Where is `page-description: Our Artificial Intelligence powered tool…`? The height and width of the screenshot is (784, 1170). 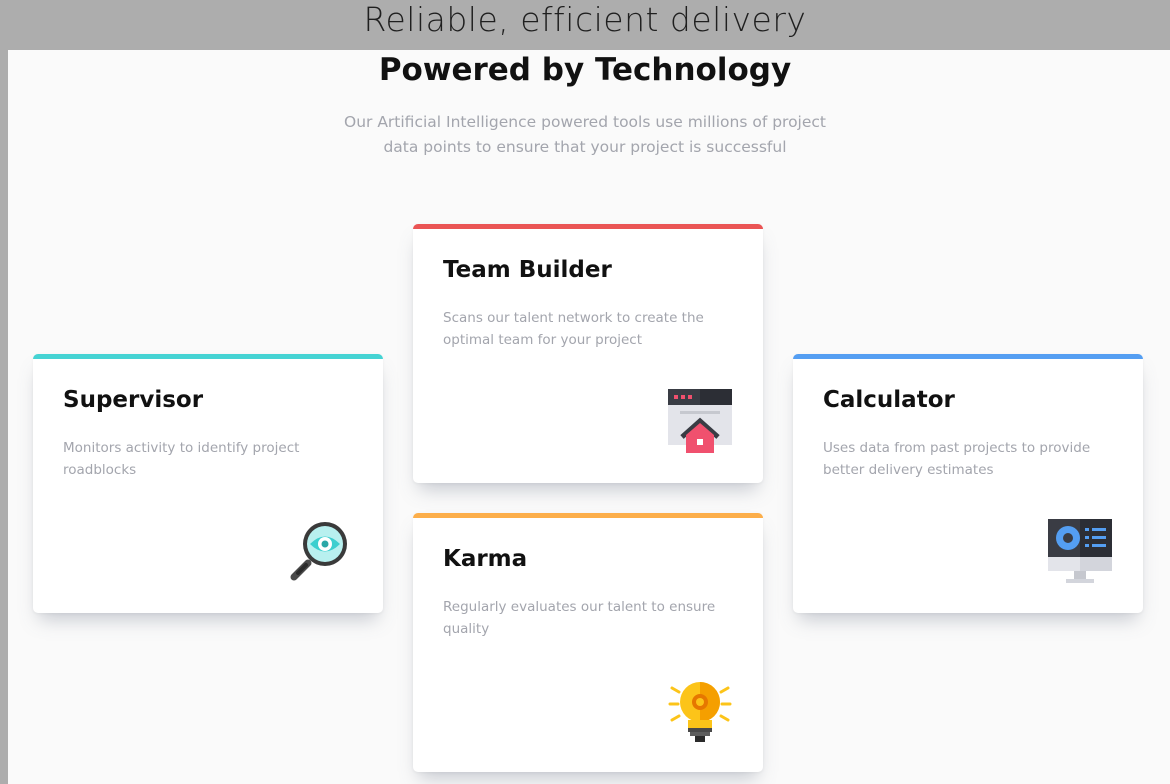
page-description: Our Artificial Intelligence powered tool… is located at coordinates (585, 135).